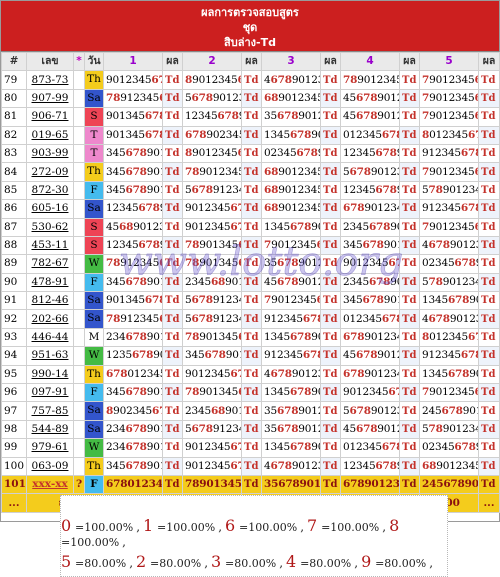 The image size is (500, 577). I want to click on drawn-number-link: 979-61, so click(50, 448).